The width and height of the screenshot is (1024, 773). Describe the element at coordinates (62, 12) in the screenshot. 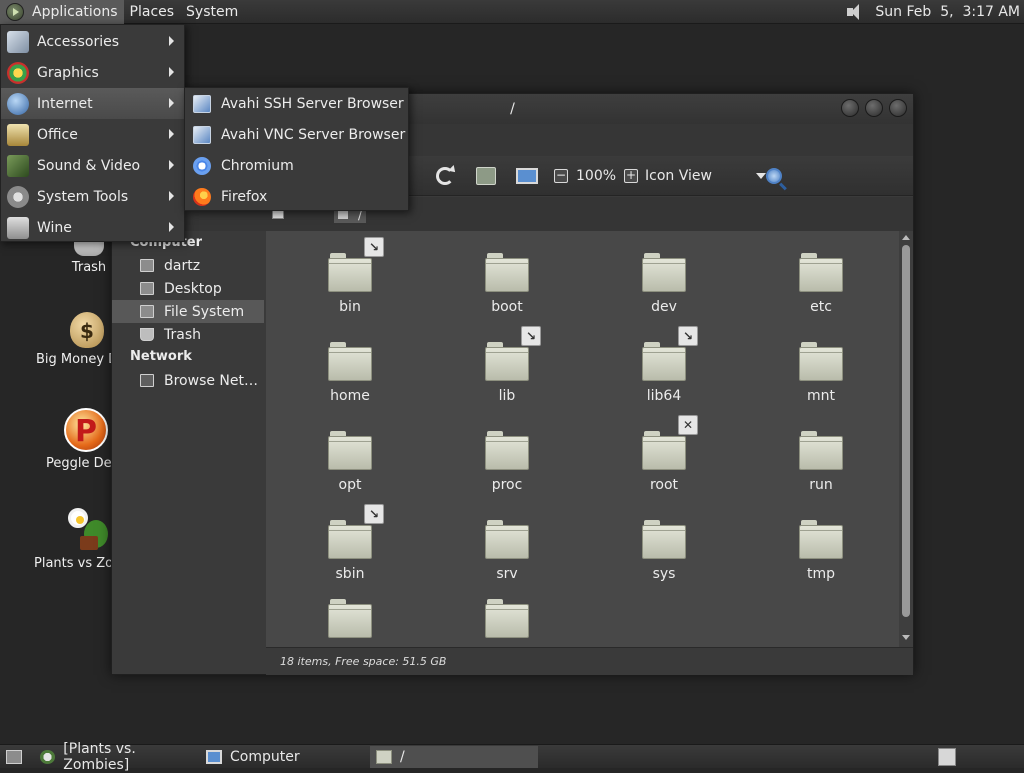

I see `applications-menu: Applications` at that location.